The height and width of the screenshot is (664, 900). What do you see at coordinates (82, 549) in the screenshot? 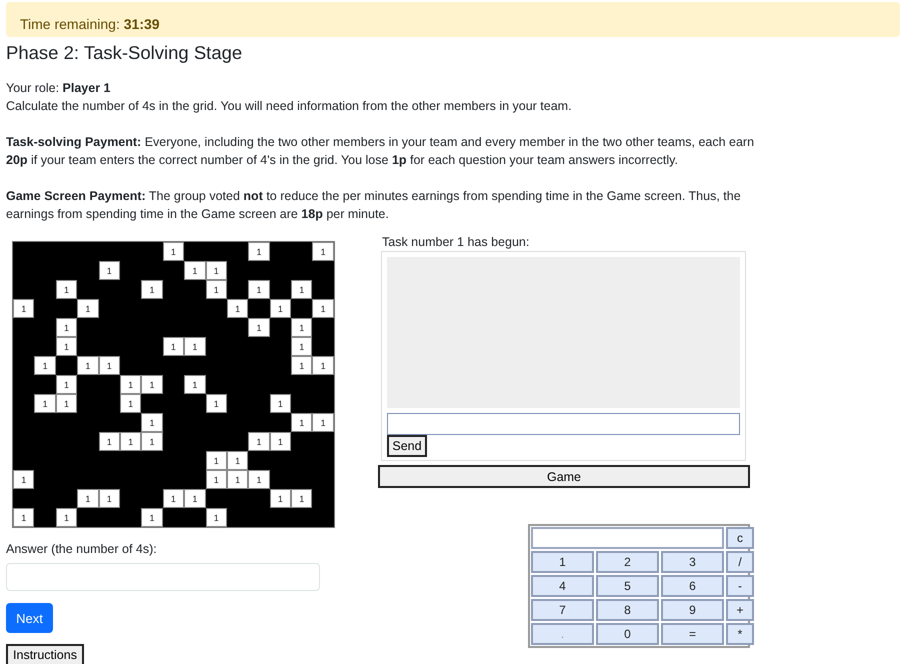
I see `answer-label: Answer (the number of 4s):` at bounding box center [82, 549].